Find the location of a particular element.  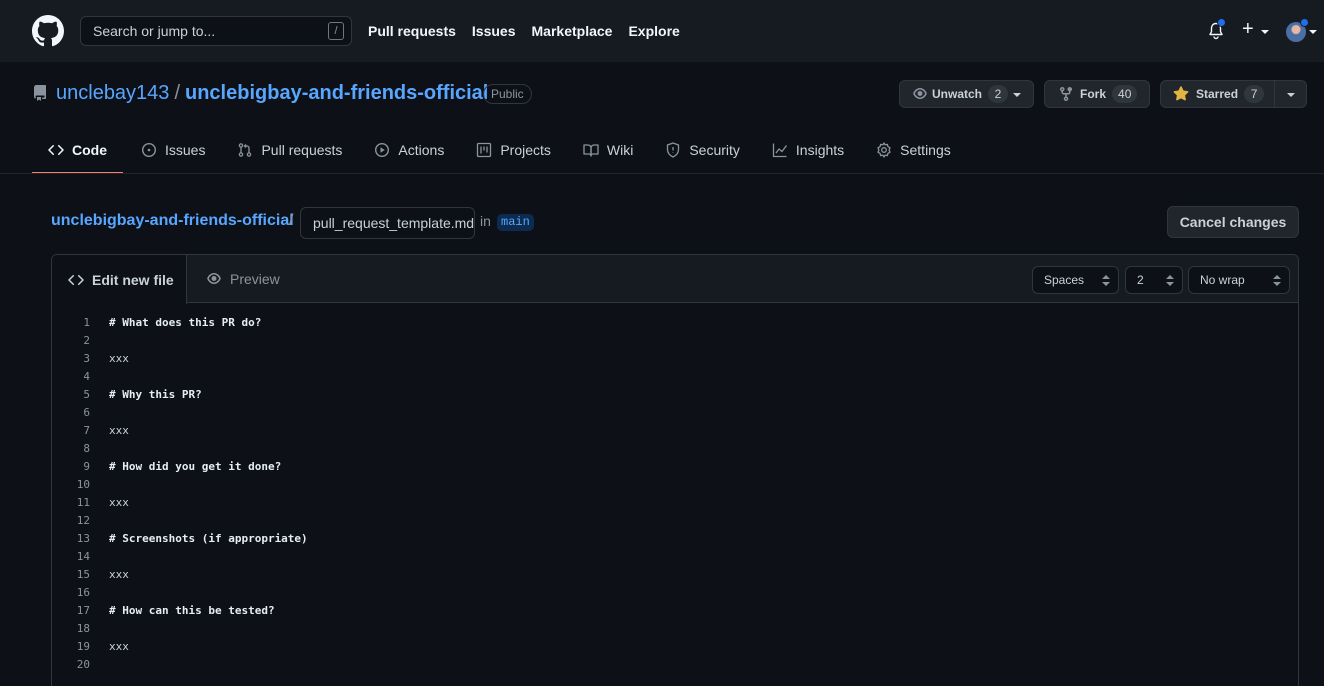

indent-size-select: 2 is located at coordinates (1154, 280).